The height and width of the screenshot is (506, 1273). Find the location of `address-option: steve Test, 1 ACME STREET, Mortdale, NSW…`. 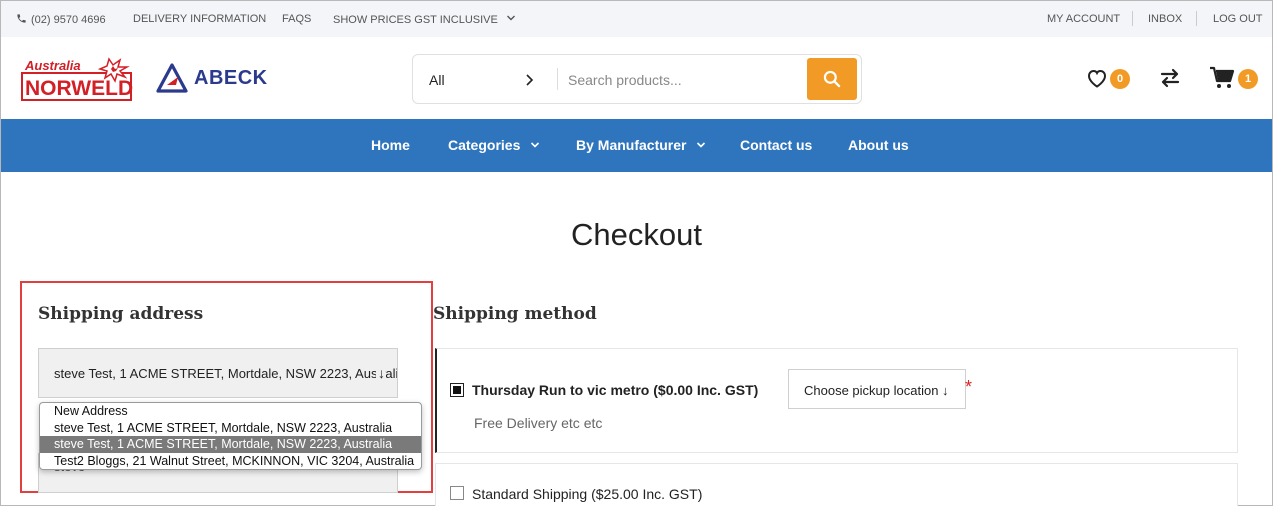

address-option: steve Test, 1 ACME STREET, Mortdale, NSW… is located at coordinates (230, 428).